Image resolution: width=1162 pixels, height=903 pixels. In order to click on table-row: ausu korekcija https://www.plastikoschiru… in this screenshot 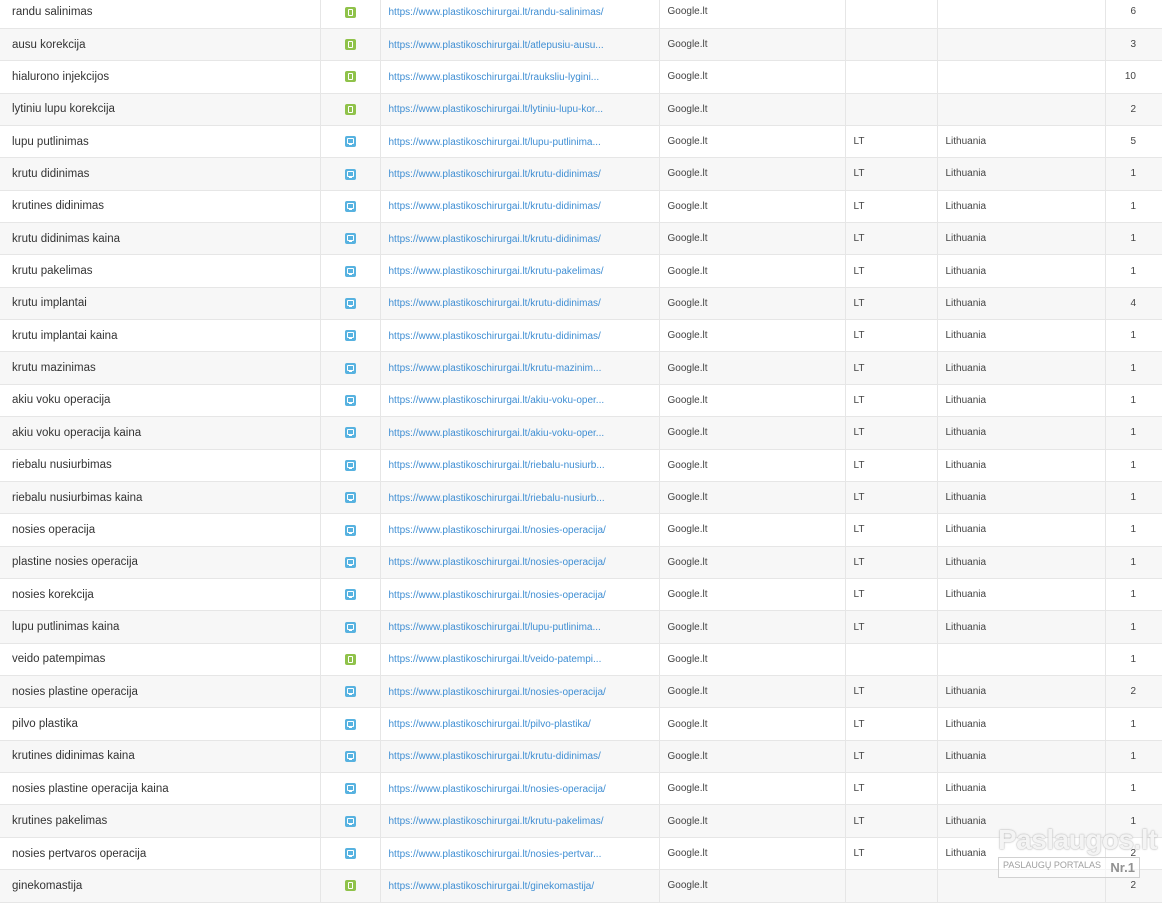, I will do `click(581, 45)`.